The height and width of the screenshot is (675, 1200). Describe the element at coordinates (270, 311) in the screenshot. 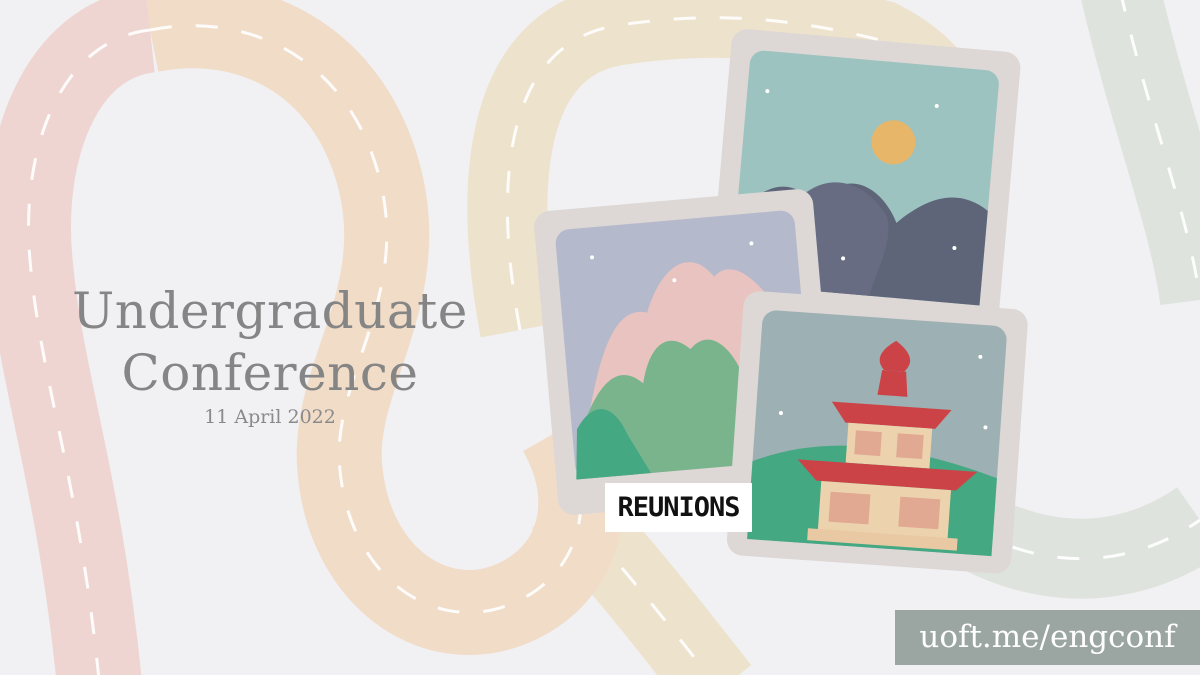

I see `title-line-1: Undergraduate` at that location.